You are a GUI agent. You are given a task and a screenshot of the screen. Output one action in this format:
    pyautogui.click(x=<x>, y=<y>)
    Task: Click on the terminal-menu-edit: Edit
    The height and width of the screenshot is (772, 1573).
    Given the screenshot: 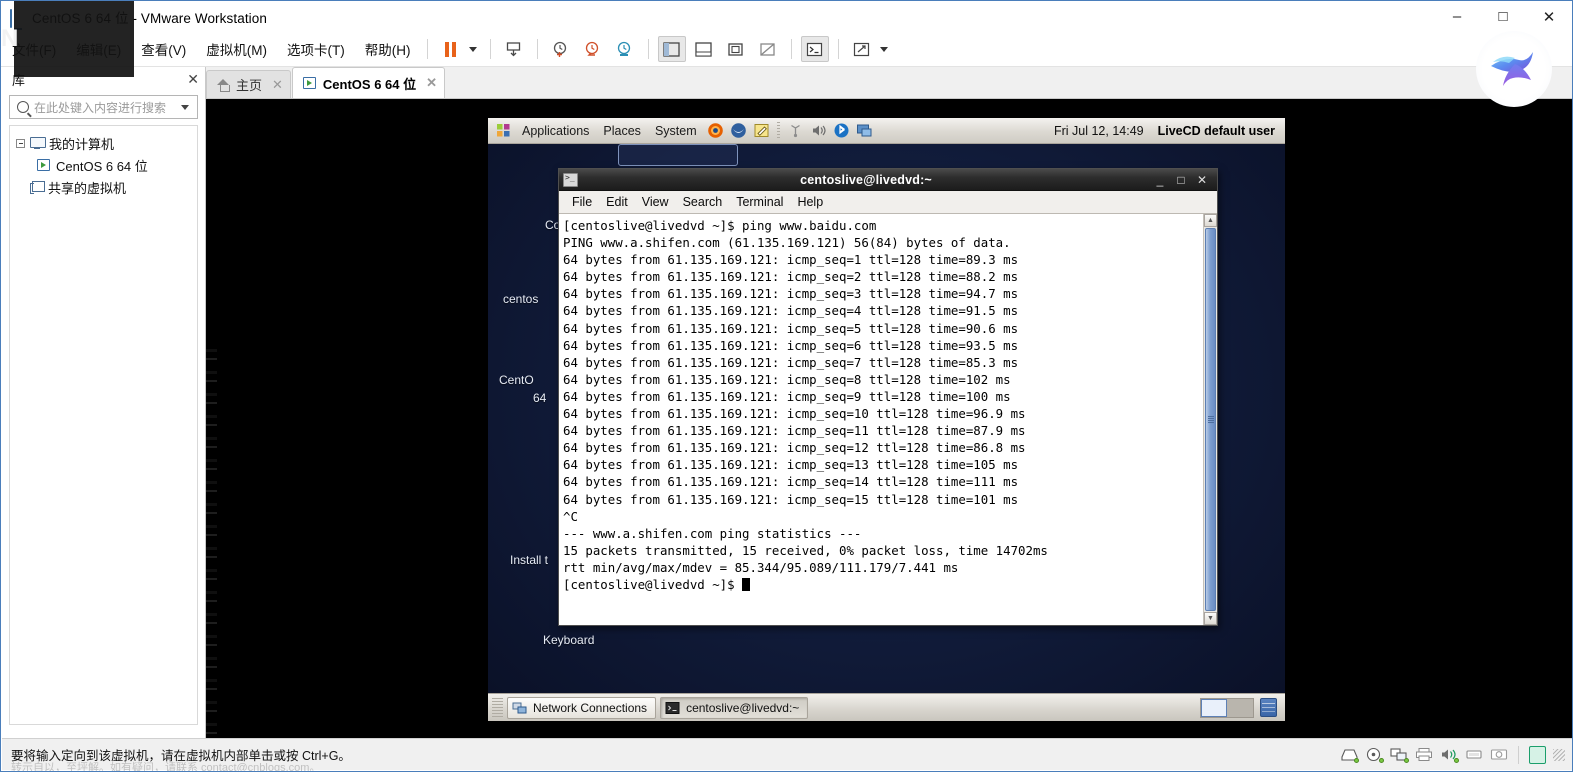 What is the action you would take?
    pyautogui.click(x=617, y=202)
    